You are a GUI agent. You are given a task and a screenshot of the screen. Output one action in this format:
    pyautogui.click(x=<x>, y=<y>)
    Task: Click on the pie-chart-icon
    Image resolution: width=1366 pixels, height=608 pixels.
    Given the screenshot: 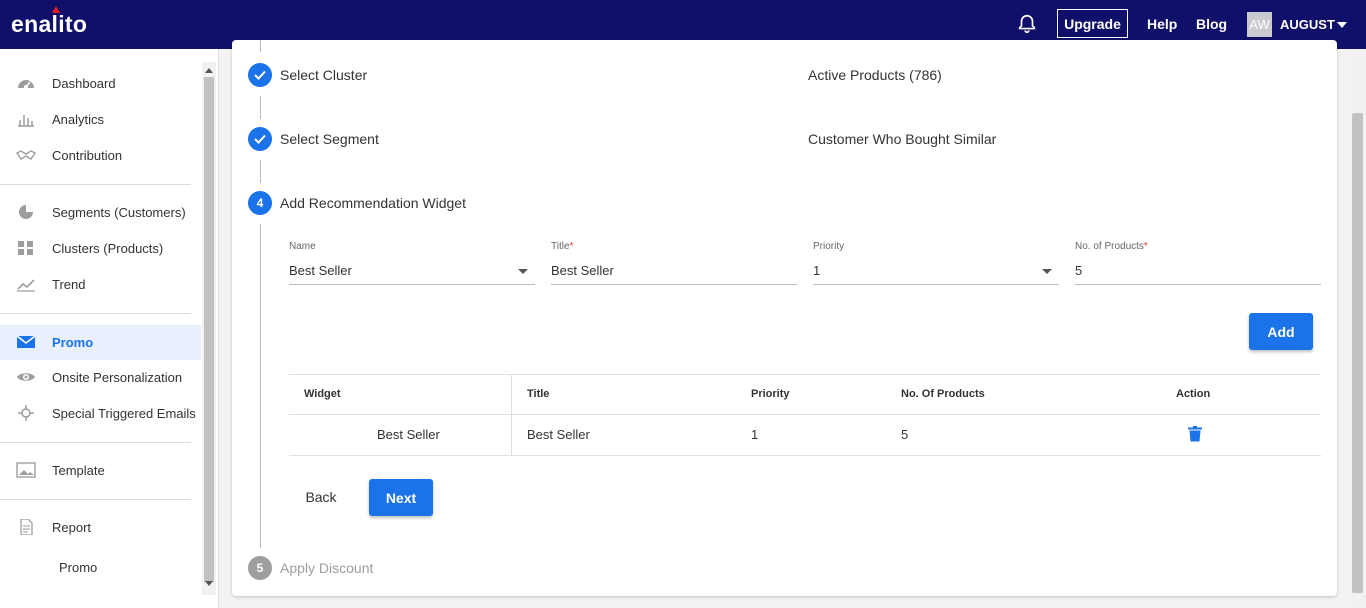 What is the action you would take?
    pyautogui.click(x=26, y=212)
    